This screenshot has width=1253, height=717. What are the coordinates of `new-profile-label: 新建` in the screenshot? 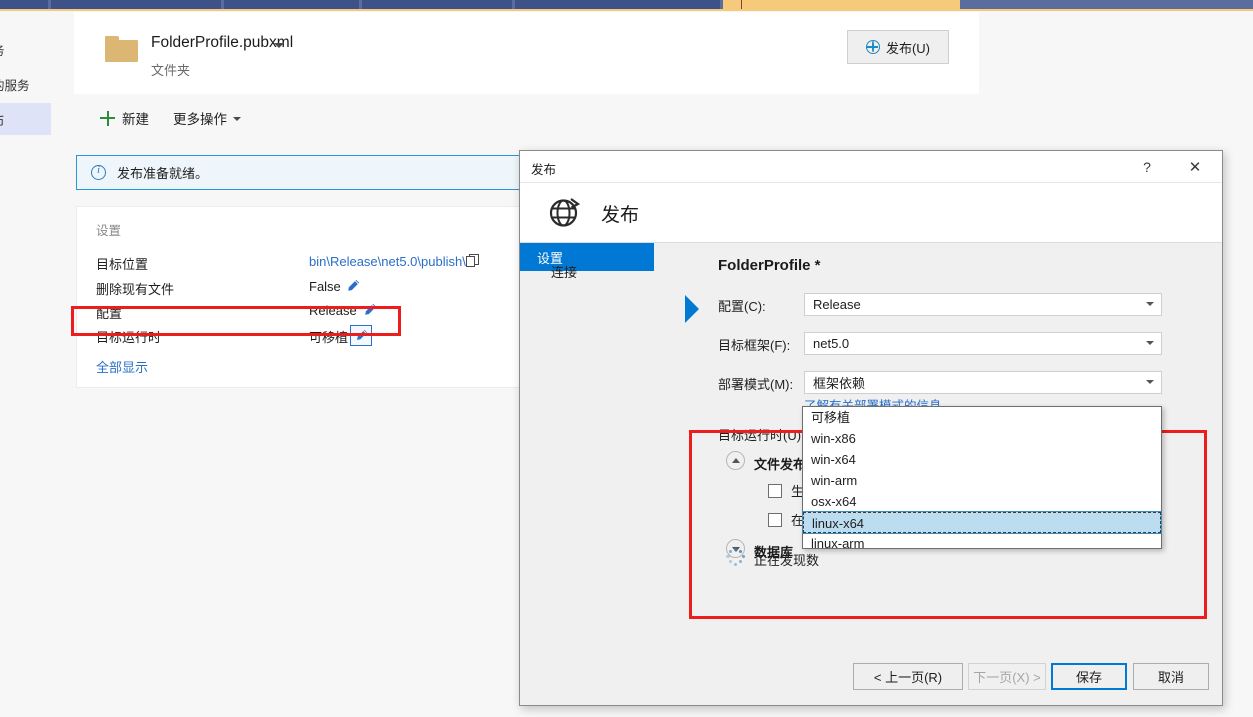 It's located at (135, 119).